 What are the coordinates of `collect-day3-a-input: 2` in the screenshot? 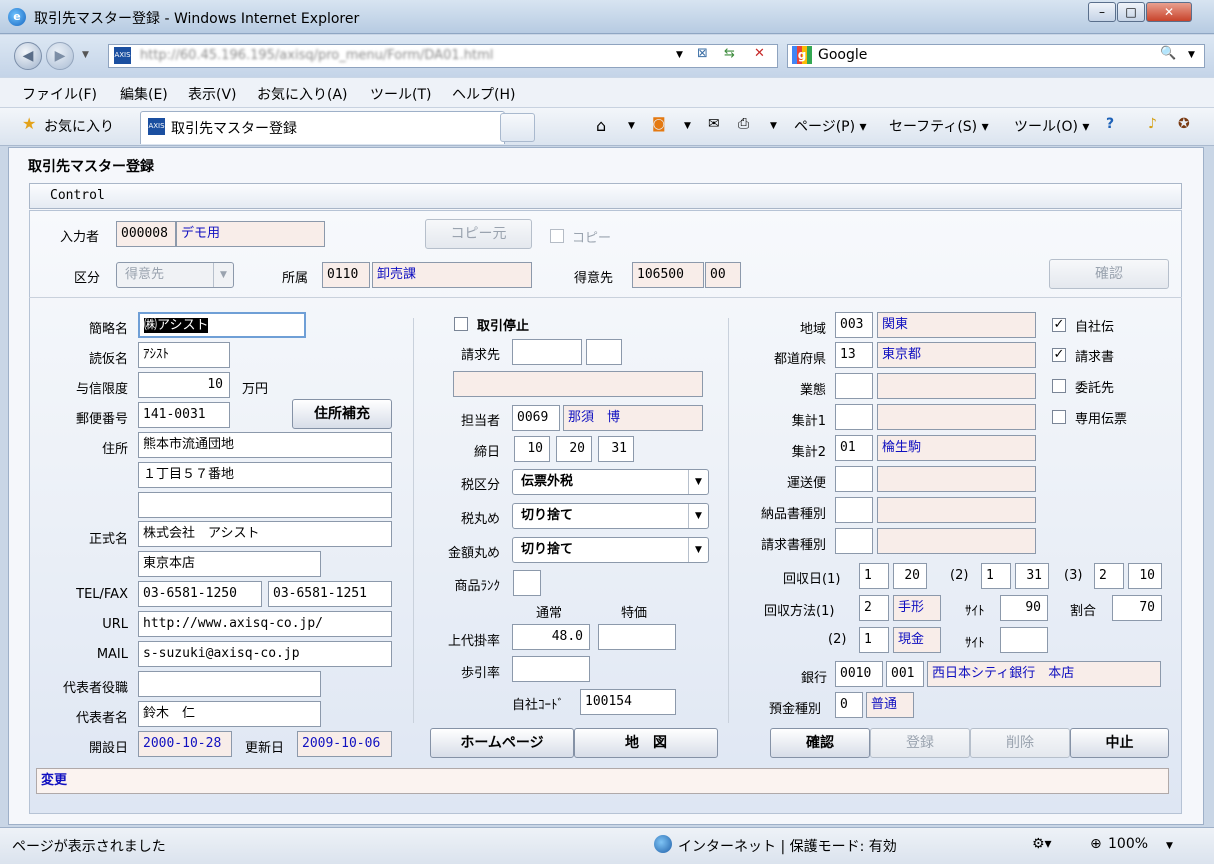 It's located at (1109, 576).